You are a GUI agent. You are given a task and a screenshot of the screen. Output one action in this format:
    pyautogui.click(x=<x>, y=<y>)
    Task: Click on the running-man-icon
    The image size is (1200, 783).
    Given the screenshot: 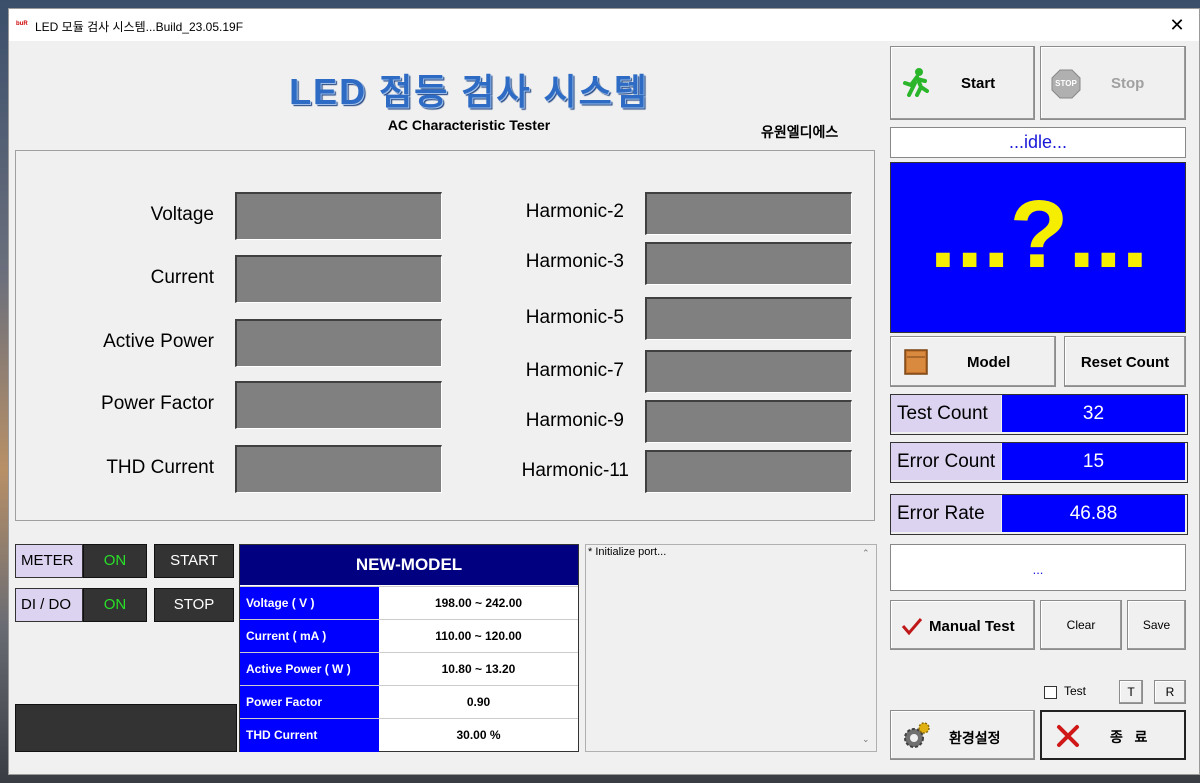 What is the action you would take?
    pyautogui.click(x=916, y=82)
    